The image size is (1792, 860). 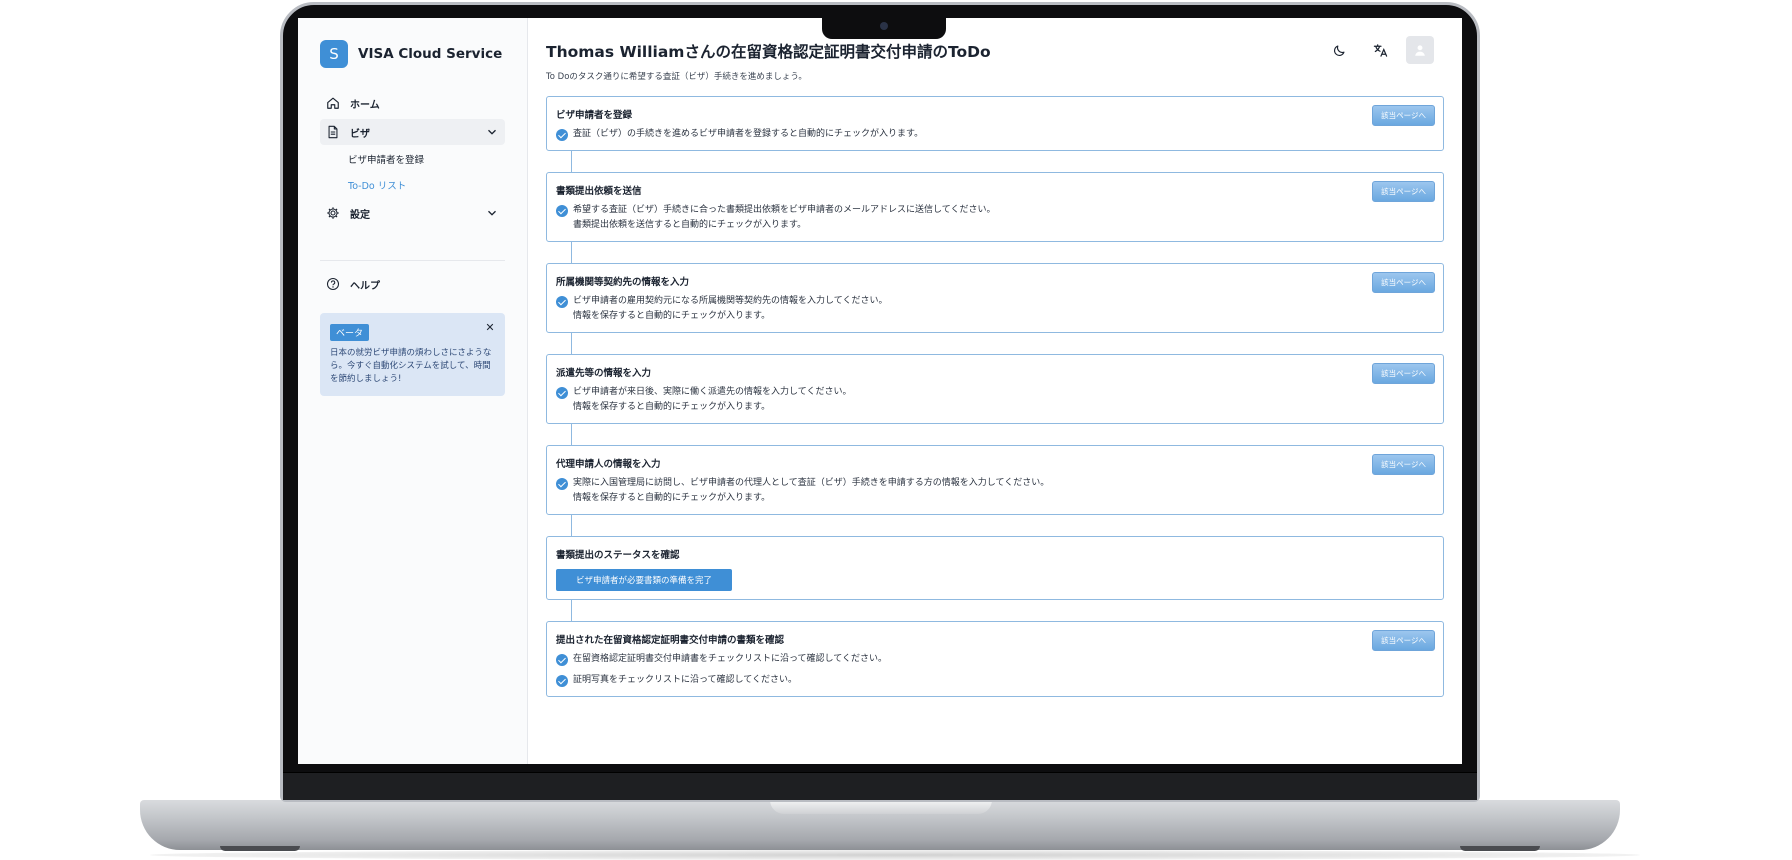 What do you see at coordinates (644, 580) in the screenshot?
I see `status-complete-button: ビザ申請者が必要書類の準備を完了` at bounding box center [644, 580].